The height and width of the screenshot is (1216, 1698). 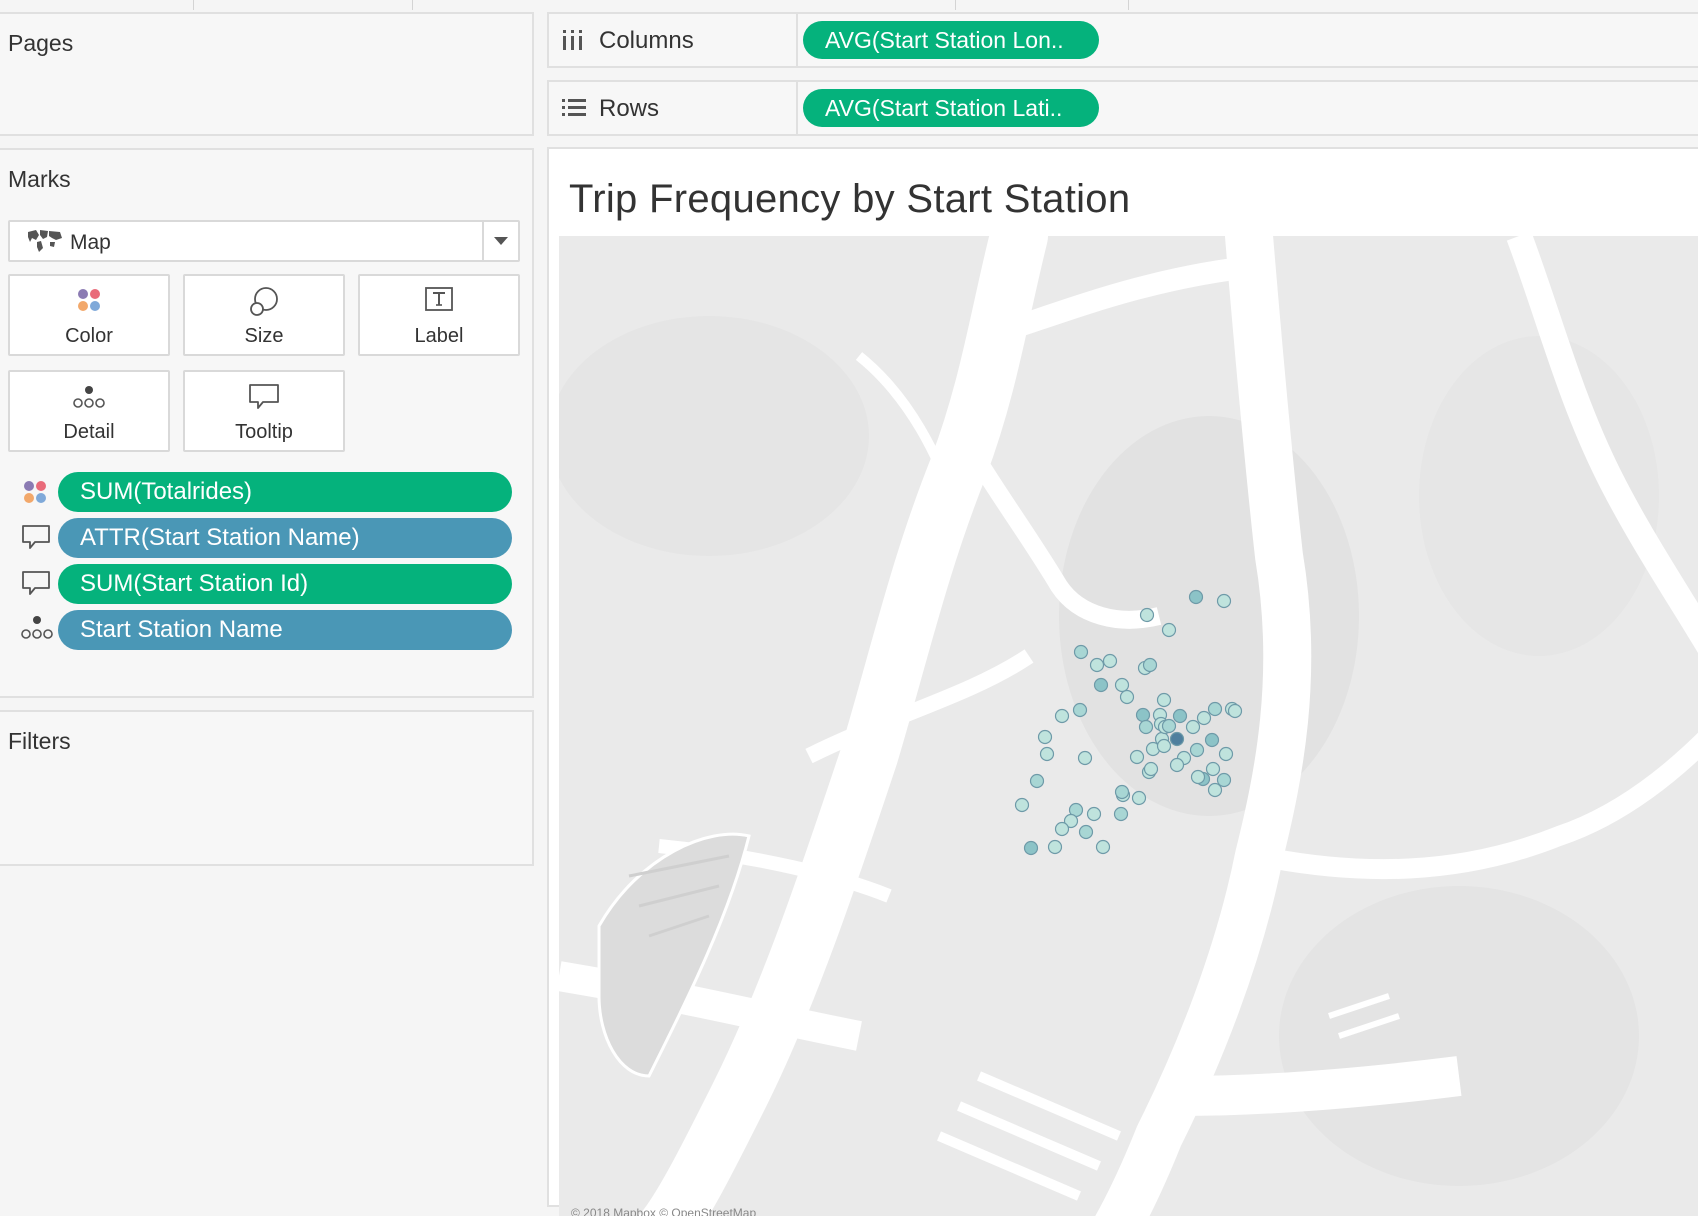 What do you see at coordinates (41, 43) in the screenshot?
I see `pages-pane-title: Pages` at bounding box center [41, 43].